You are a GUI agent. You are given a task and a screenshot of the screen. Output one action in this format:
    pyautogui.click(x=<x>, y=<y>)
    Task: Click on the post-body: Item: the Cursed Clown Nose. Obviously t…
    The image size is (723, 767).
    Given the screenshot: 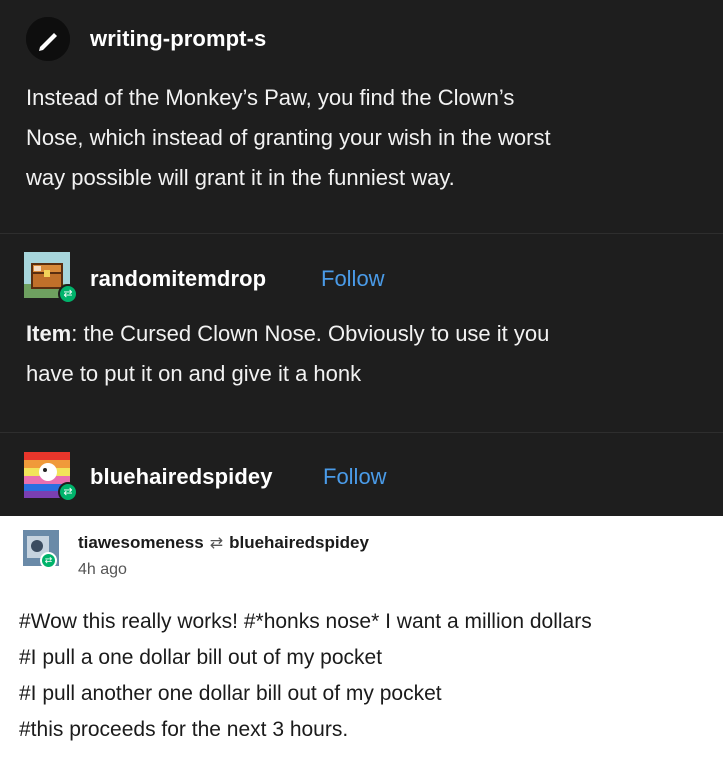 What is the action you would take?
    pyautogui.click(x=287, y=354)
    